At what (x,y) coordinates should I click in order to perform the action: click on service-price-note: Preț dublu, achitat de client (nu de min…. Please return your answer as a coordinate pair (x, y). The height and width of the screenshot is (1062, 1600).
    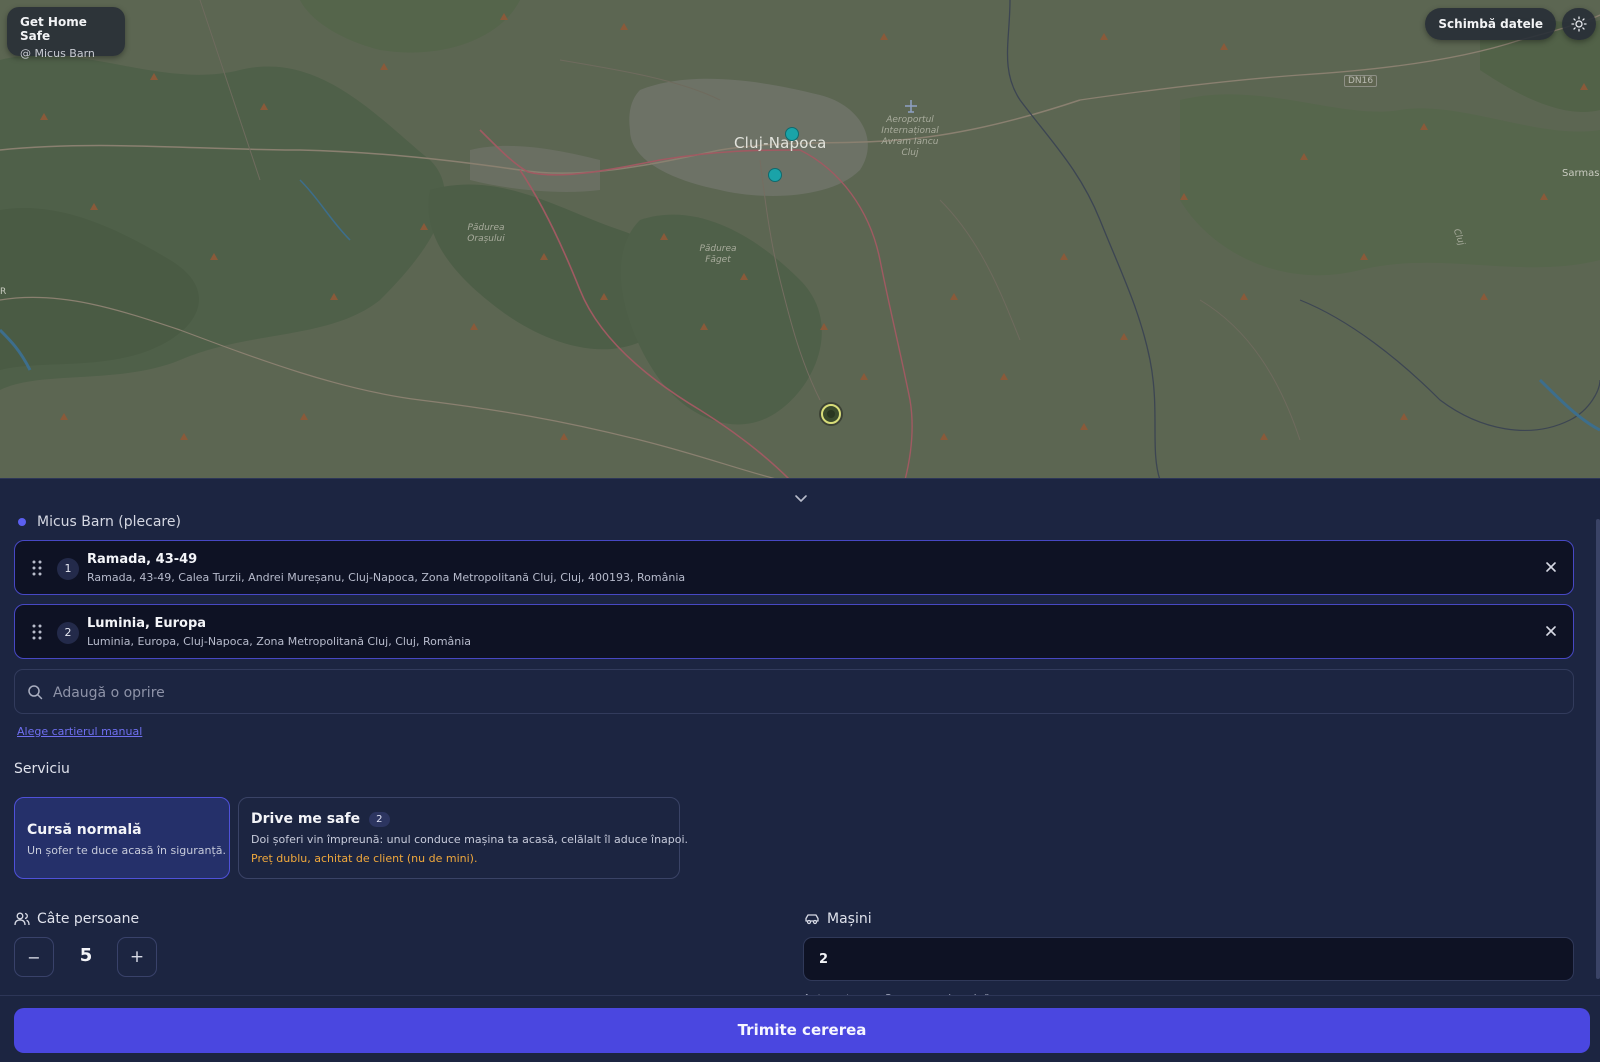
    Looking at the image, I should click on (364, 858).